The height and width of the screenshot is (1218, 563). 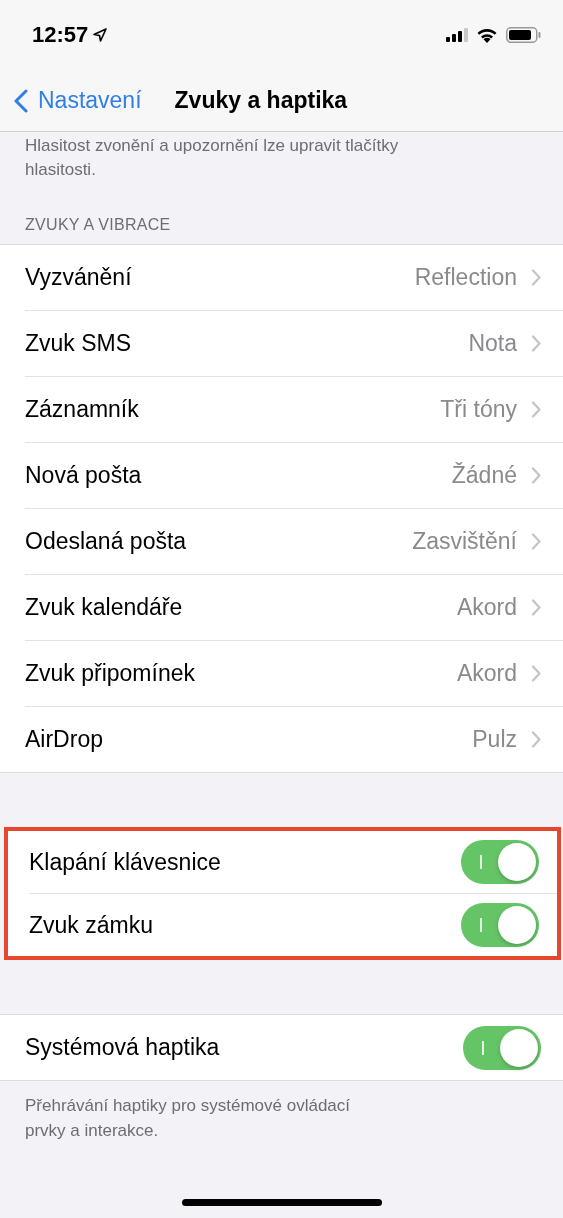 I want to click on row-value: Pulz, so click(x=494, y=739).